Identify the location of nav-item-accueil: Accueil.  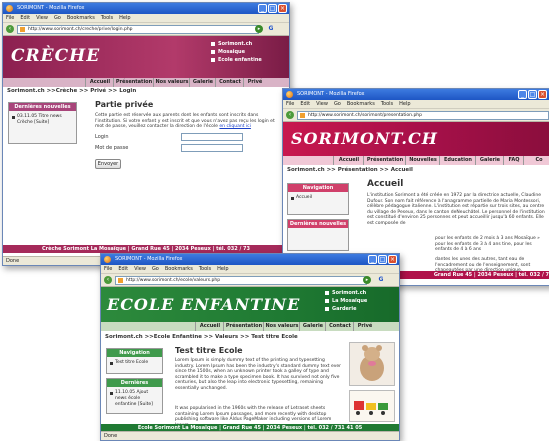
(318, 198).